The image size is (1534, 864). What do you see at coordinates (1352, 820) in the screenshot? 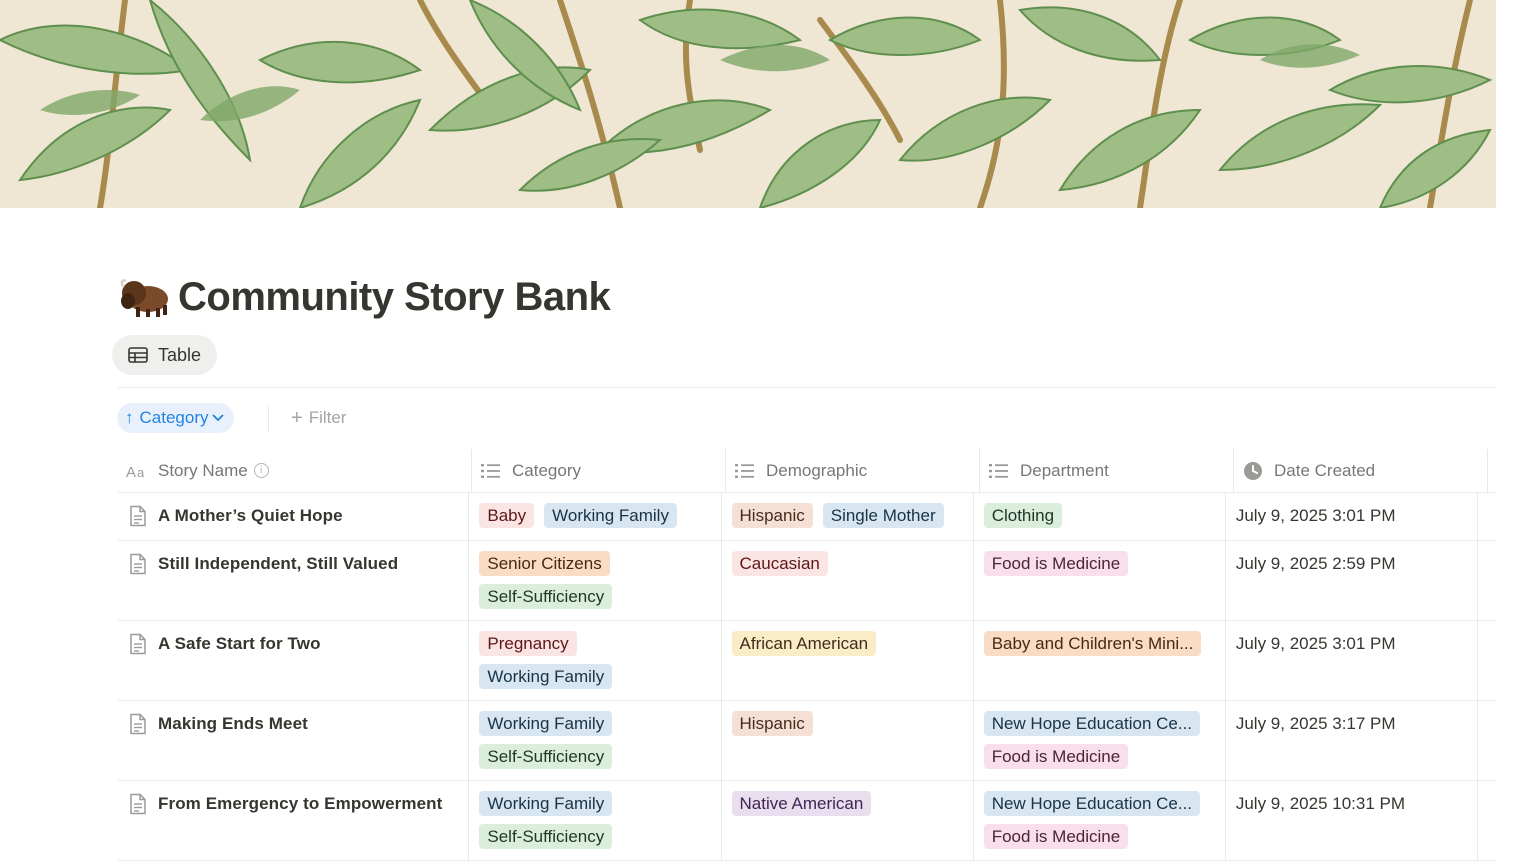
I see `cell-date-created: July 9, 2025 10:31 PM` at bounding box center [1352, 820].